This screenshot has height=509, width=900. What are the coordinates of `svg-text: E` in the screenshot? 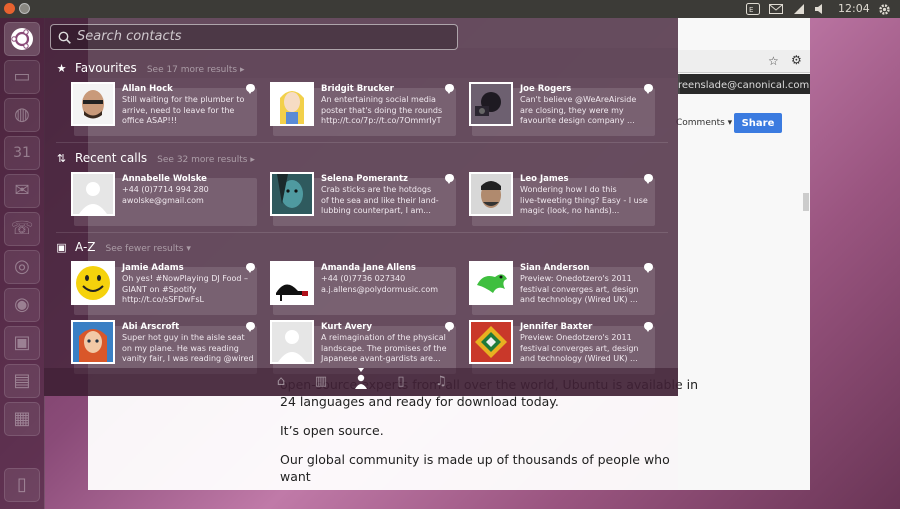 It's located at (751, 10).